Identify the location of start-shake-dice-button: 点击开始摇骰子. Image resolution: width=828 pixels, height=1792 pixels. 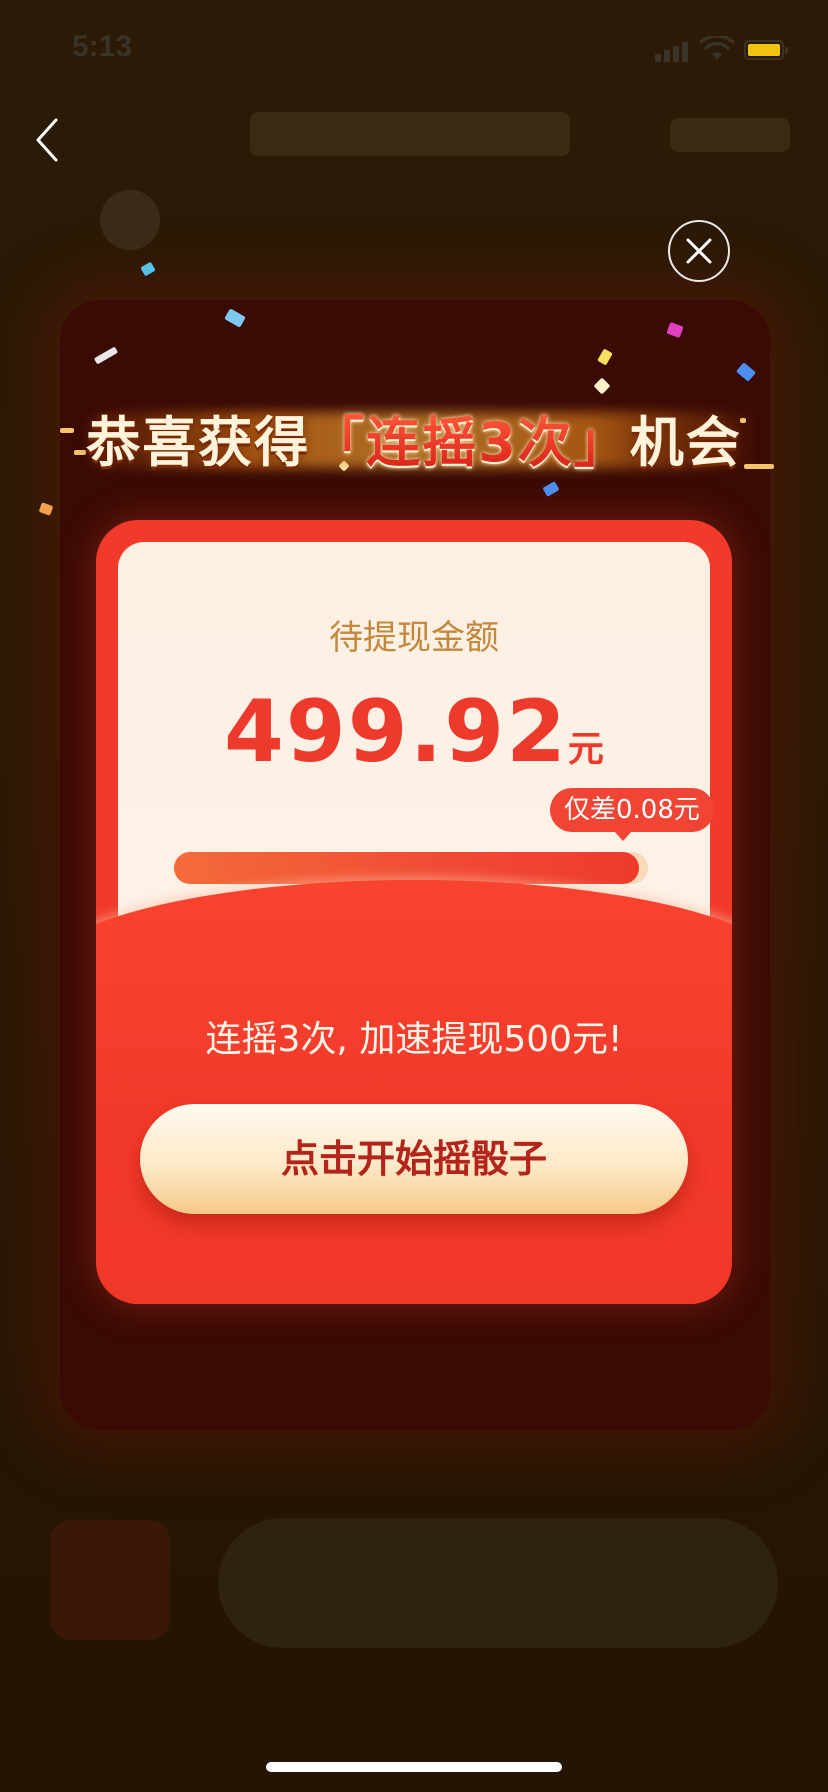
(414, 1159).